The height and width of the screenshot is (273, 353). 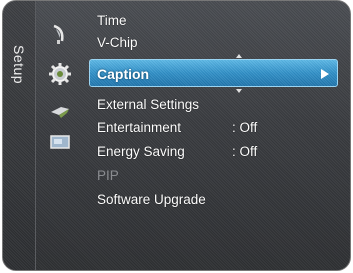 I want to click on submenu-arrow-icon, so click(x=325, y=74).